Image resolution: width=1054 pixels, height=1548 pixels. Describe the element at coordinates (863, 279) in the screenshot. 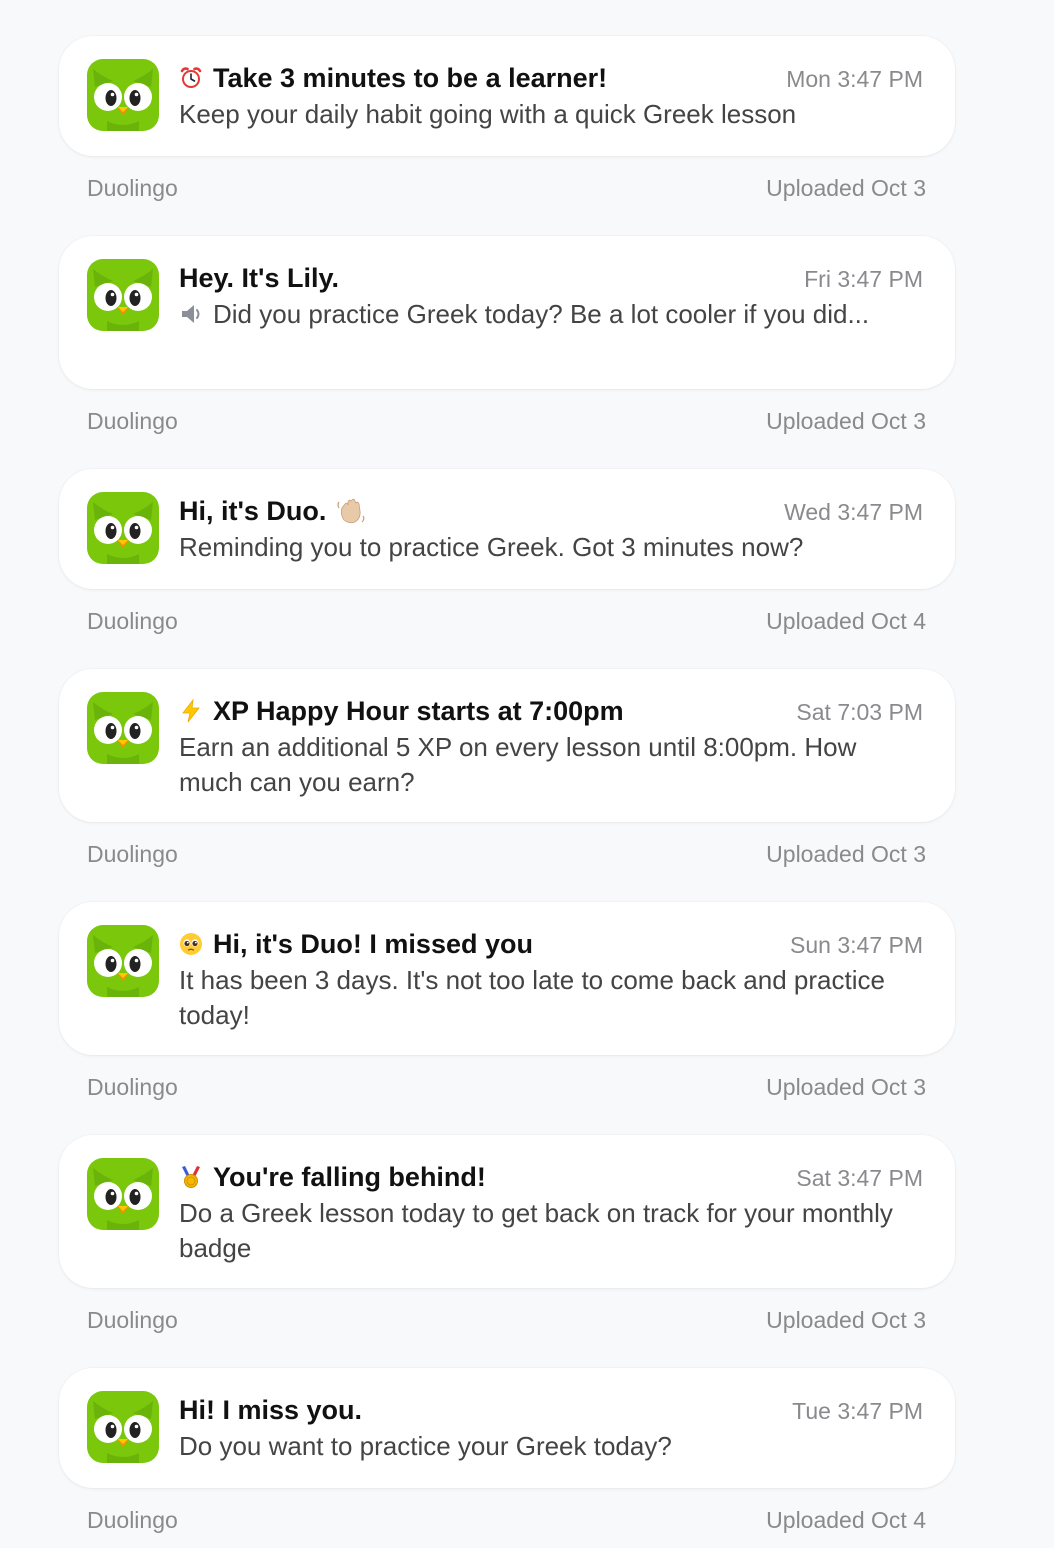

I see `notification-time: Fri 3:47 PM` at that location.